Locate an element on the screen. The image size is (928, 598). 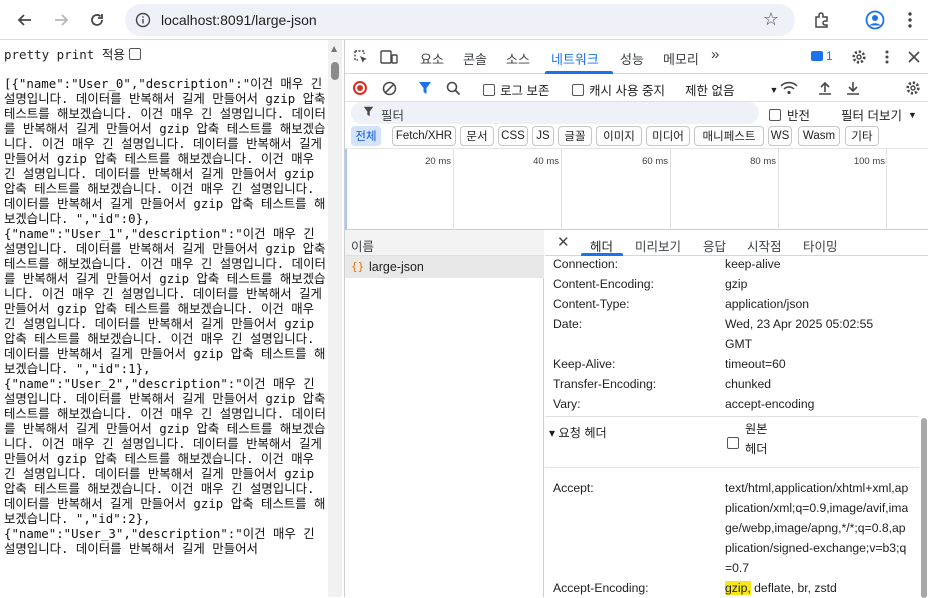
site-info-icon is located at coordinates (143, 20).